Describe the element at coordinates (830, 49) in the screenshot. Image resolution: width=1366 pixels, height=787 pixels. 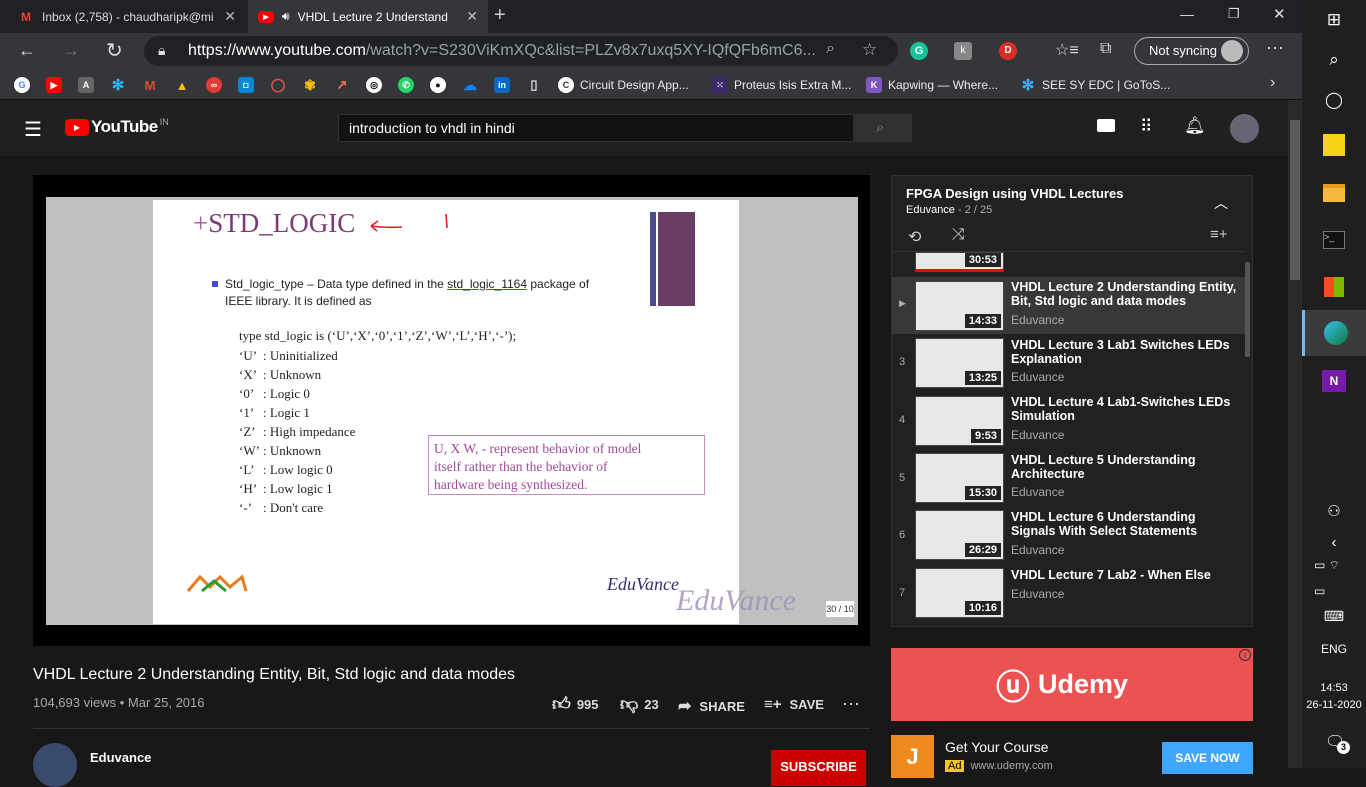
I see `zoom-search-icon: ⌕` at that location.